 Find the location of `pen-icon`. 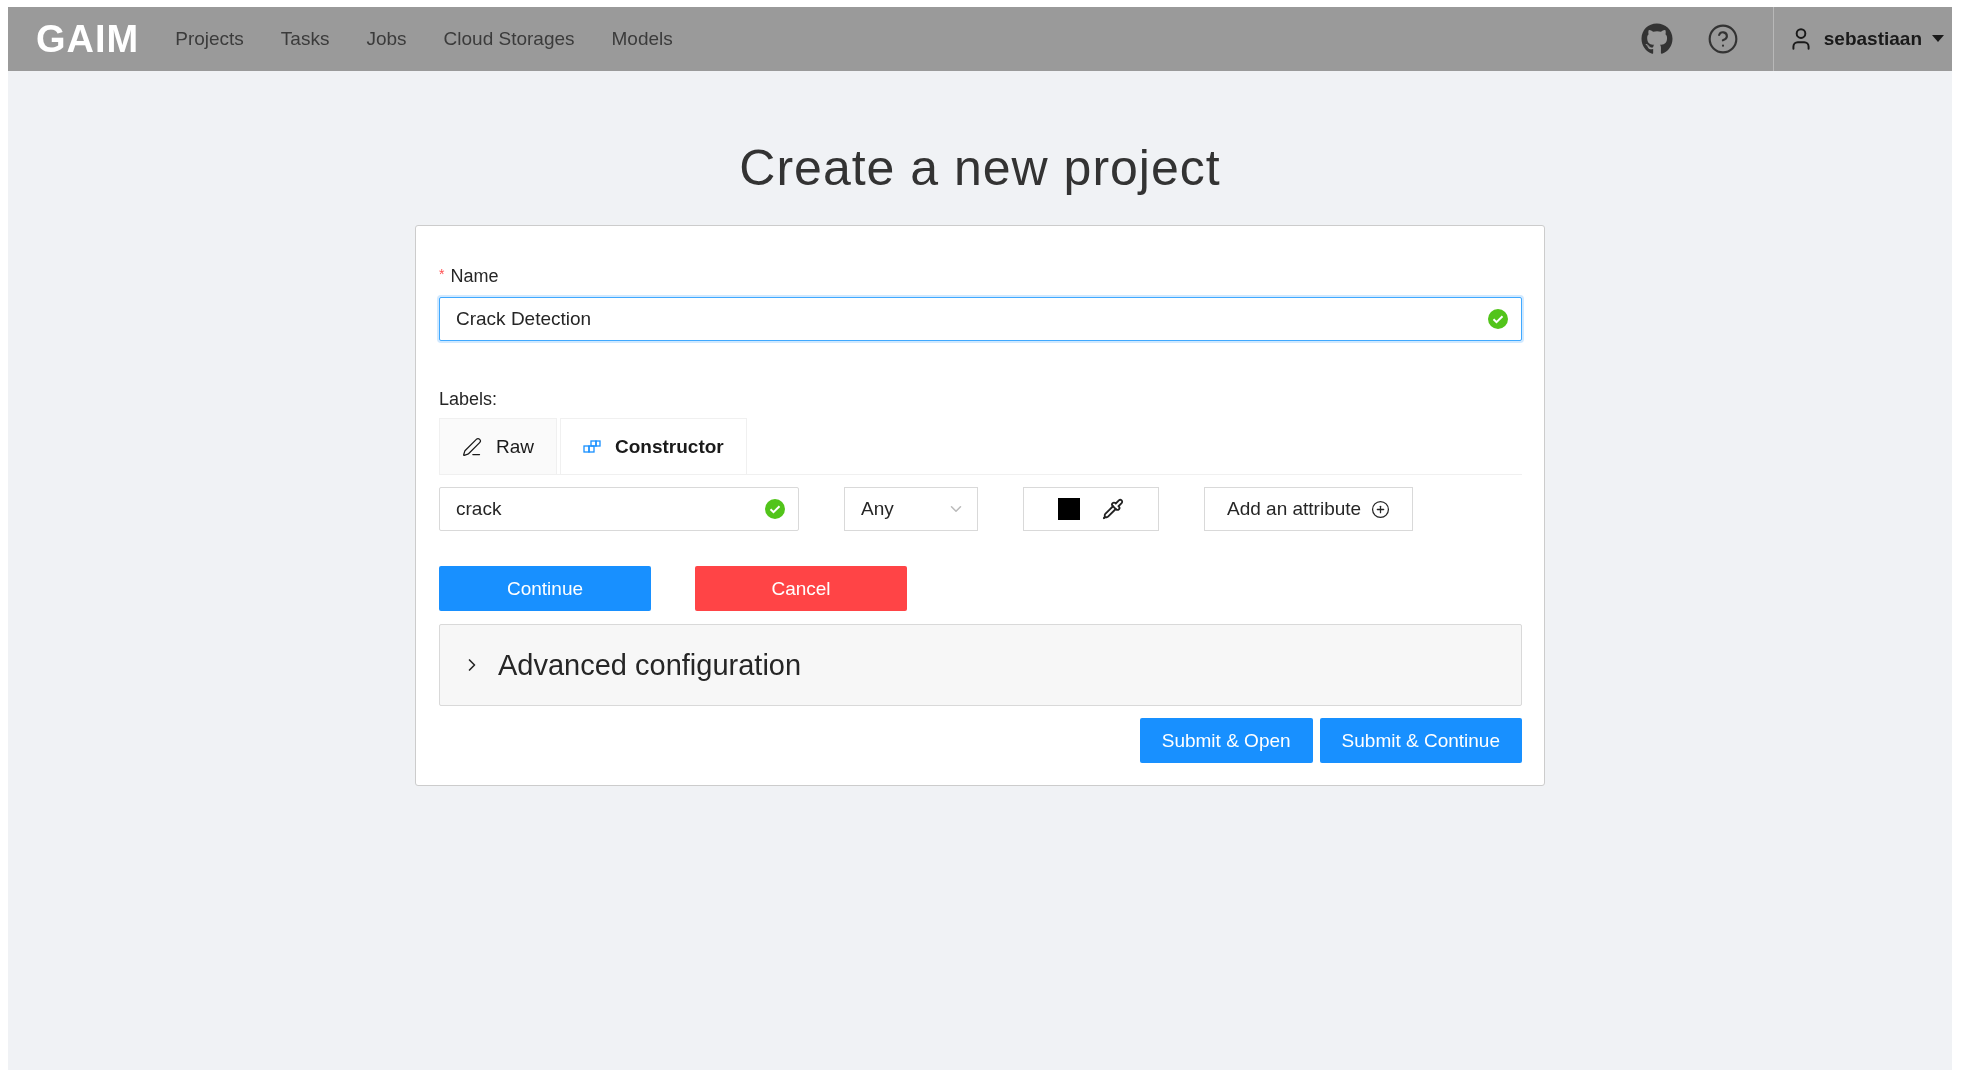

pen-icon is located at coordinates (472, 446).